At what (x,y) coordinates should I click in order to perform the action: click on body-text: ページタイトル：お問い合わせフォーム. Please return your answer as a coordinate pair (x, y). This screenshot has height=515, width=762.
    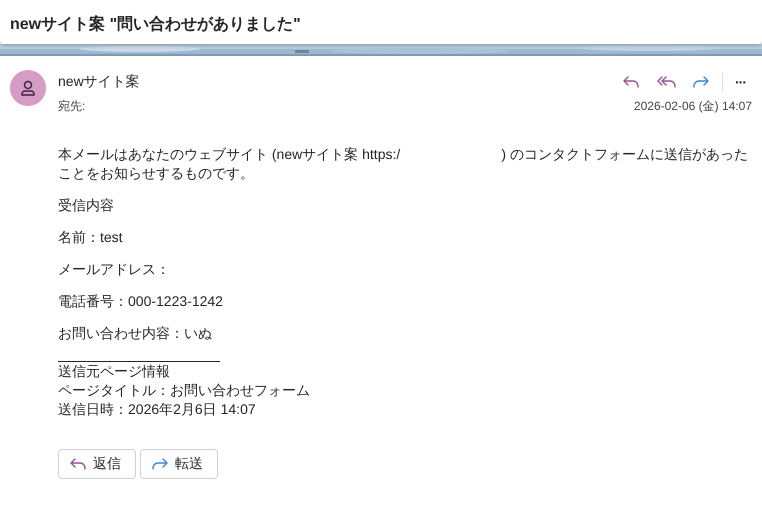
    Looking at the image, I should click on (184, 390).